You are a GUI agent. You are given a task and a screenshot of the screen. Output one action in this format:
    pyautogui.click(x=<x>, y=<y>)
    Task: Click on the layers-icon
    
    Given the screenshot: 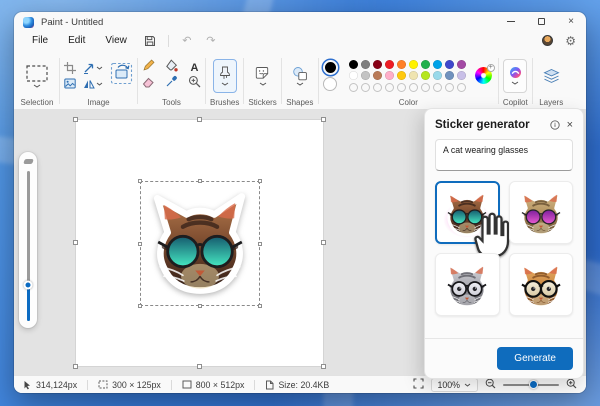 What is the action you would take?
    pyautogui.click(x=551, y=75)
    